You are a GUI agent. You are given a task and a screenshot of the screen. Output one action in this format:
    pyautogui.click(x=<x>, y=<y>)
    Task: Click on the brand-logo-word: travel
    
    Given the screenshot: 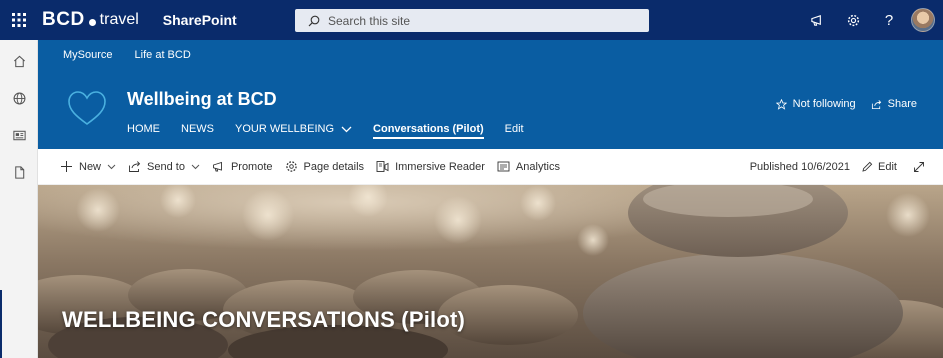 What is the action you would take?
    pyautogui.click(x=119, y=19)
    